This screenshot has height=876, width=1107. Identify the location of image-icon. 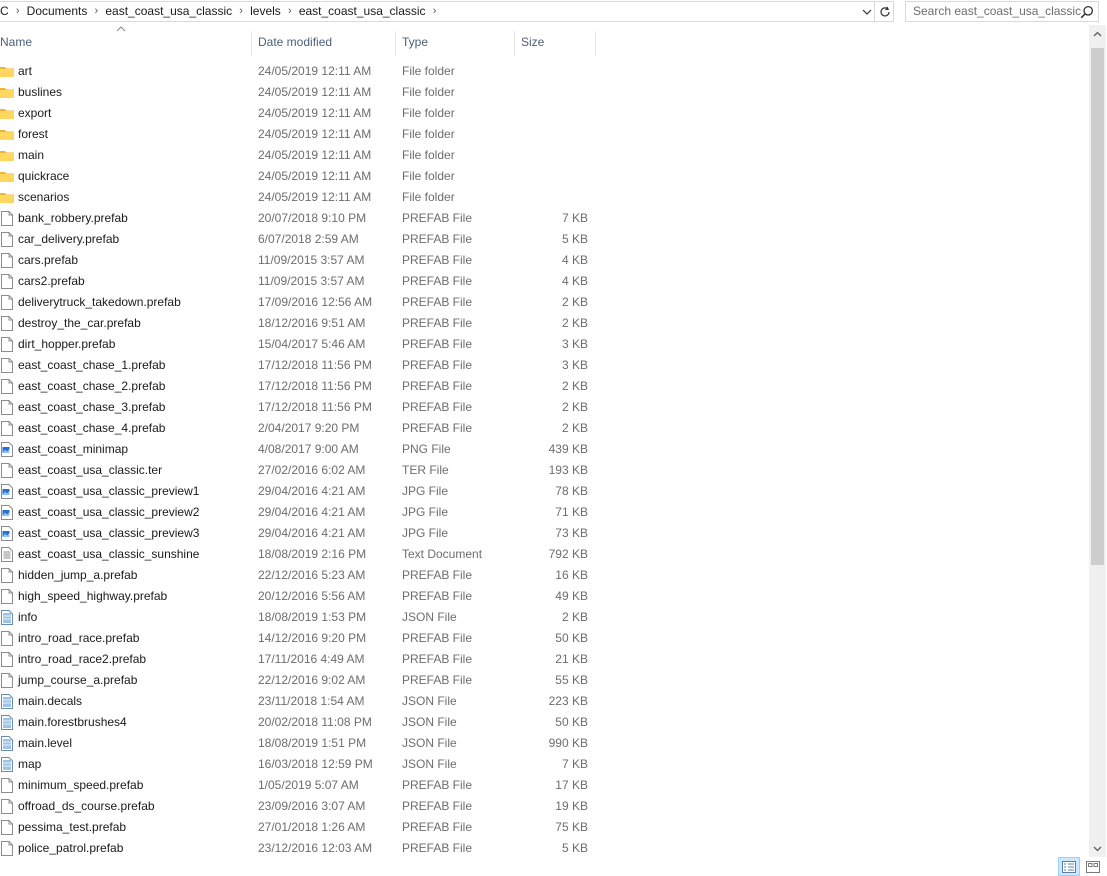
(7, 449).